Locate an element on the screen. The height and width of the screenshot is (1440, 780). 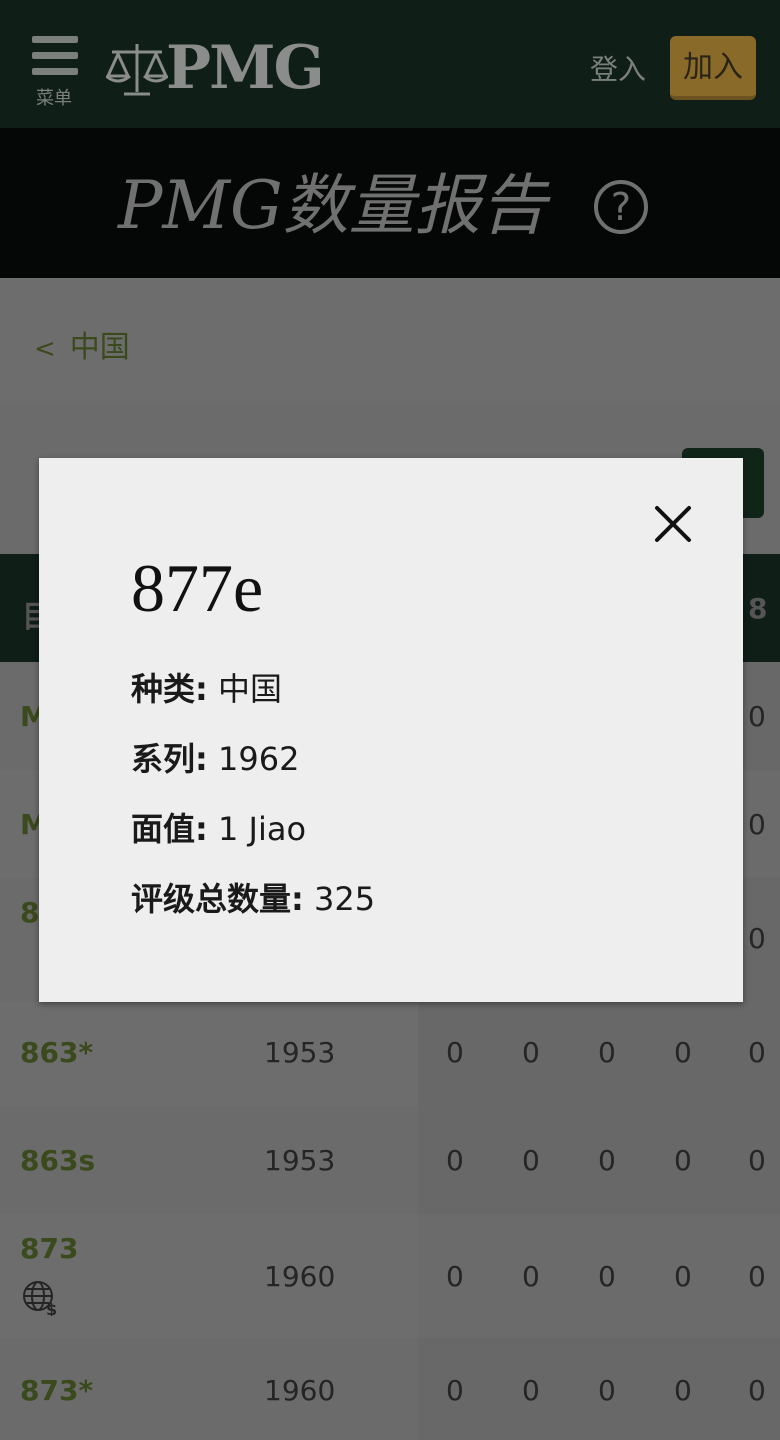
menu-button: 菜单 is located at coordinates (56, 73).